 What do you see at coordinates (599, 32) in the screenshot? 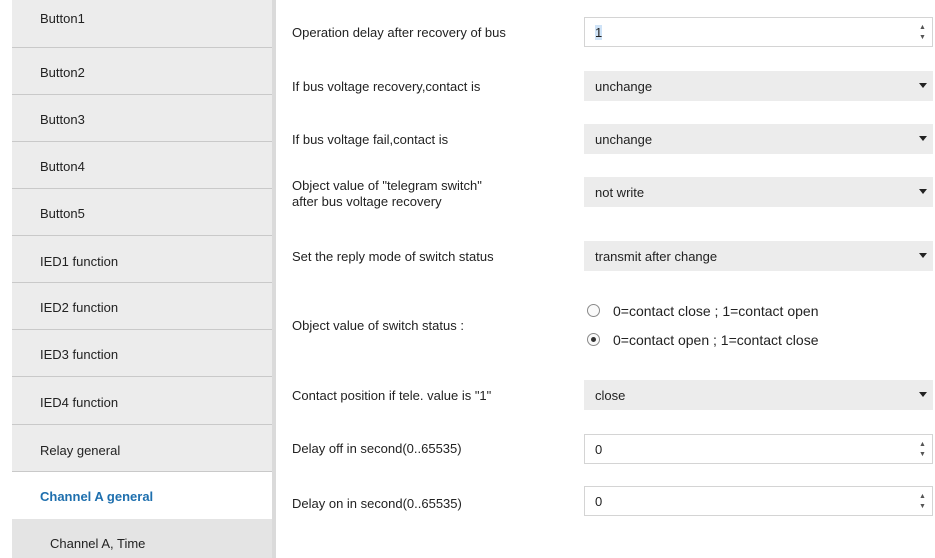
I see `operation-delay-value: 1` at bounding box center [599, 32].